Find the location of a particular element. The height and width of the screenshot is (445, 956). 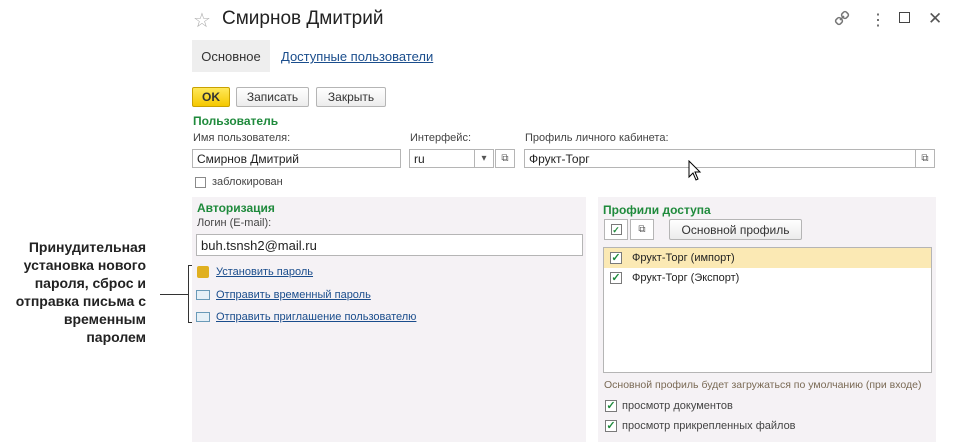

tab-main-label: Основное is located at coordinates (231, 56).